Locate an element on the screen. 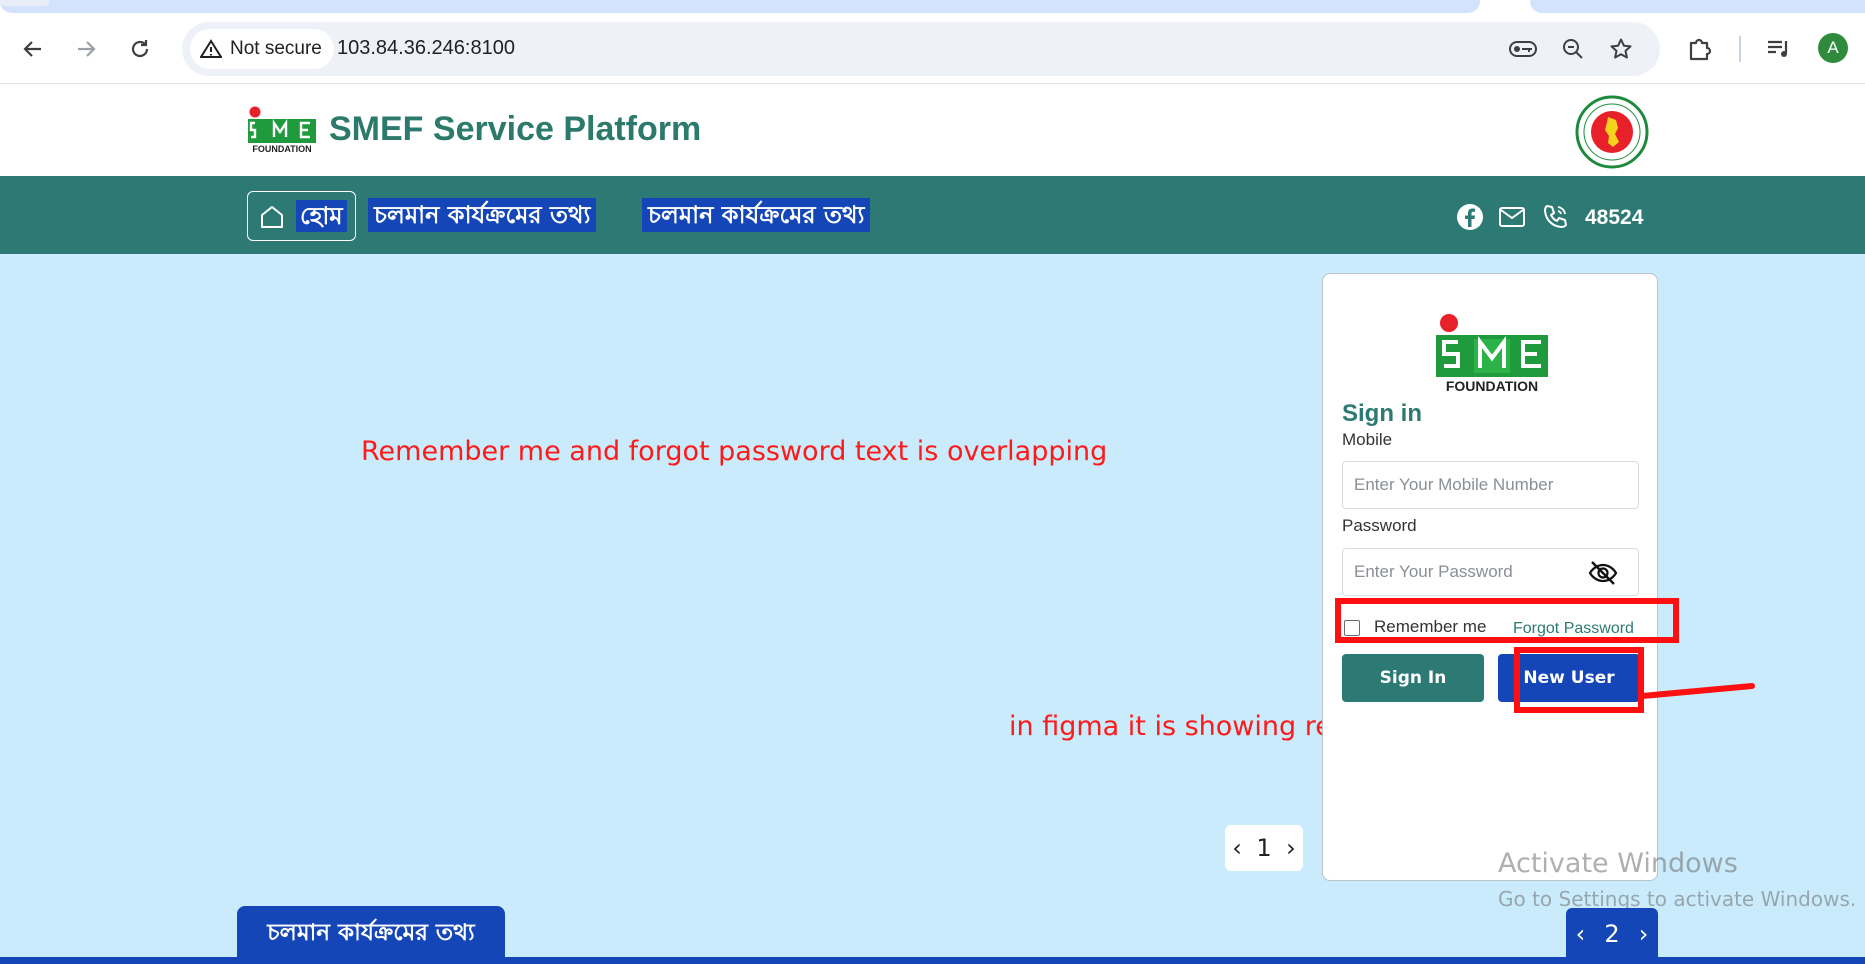 The image size is (1865, 964). home-icon is located at coordinates (272, 217).